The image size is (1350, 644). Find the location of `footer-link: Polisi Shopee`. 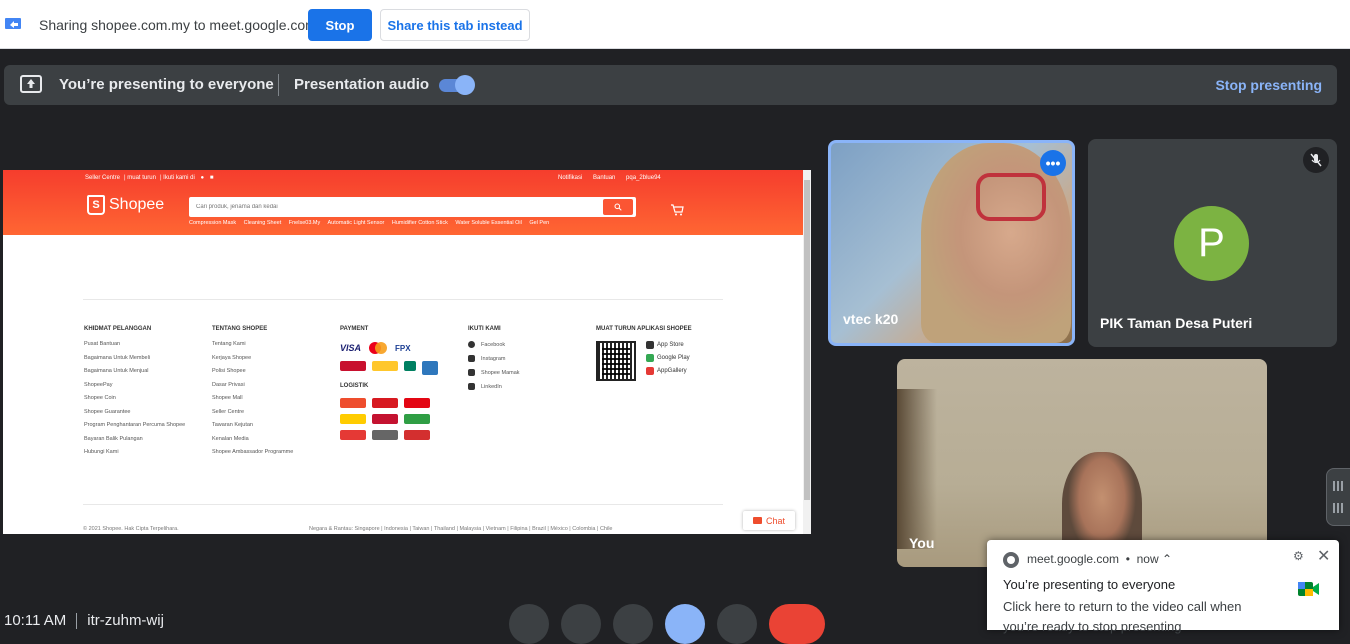

footer-link: Polisi Shopee is located at coordinates (252, 371).